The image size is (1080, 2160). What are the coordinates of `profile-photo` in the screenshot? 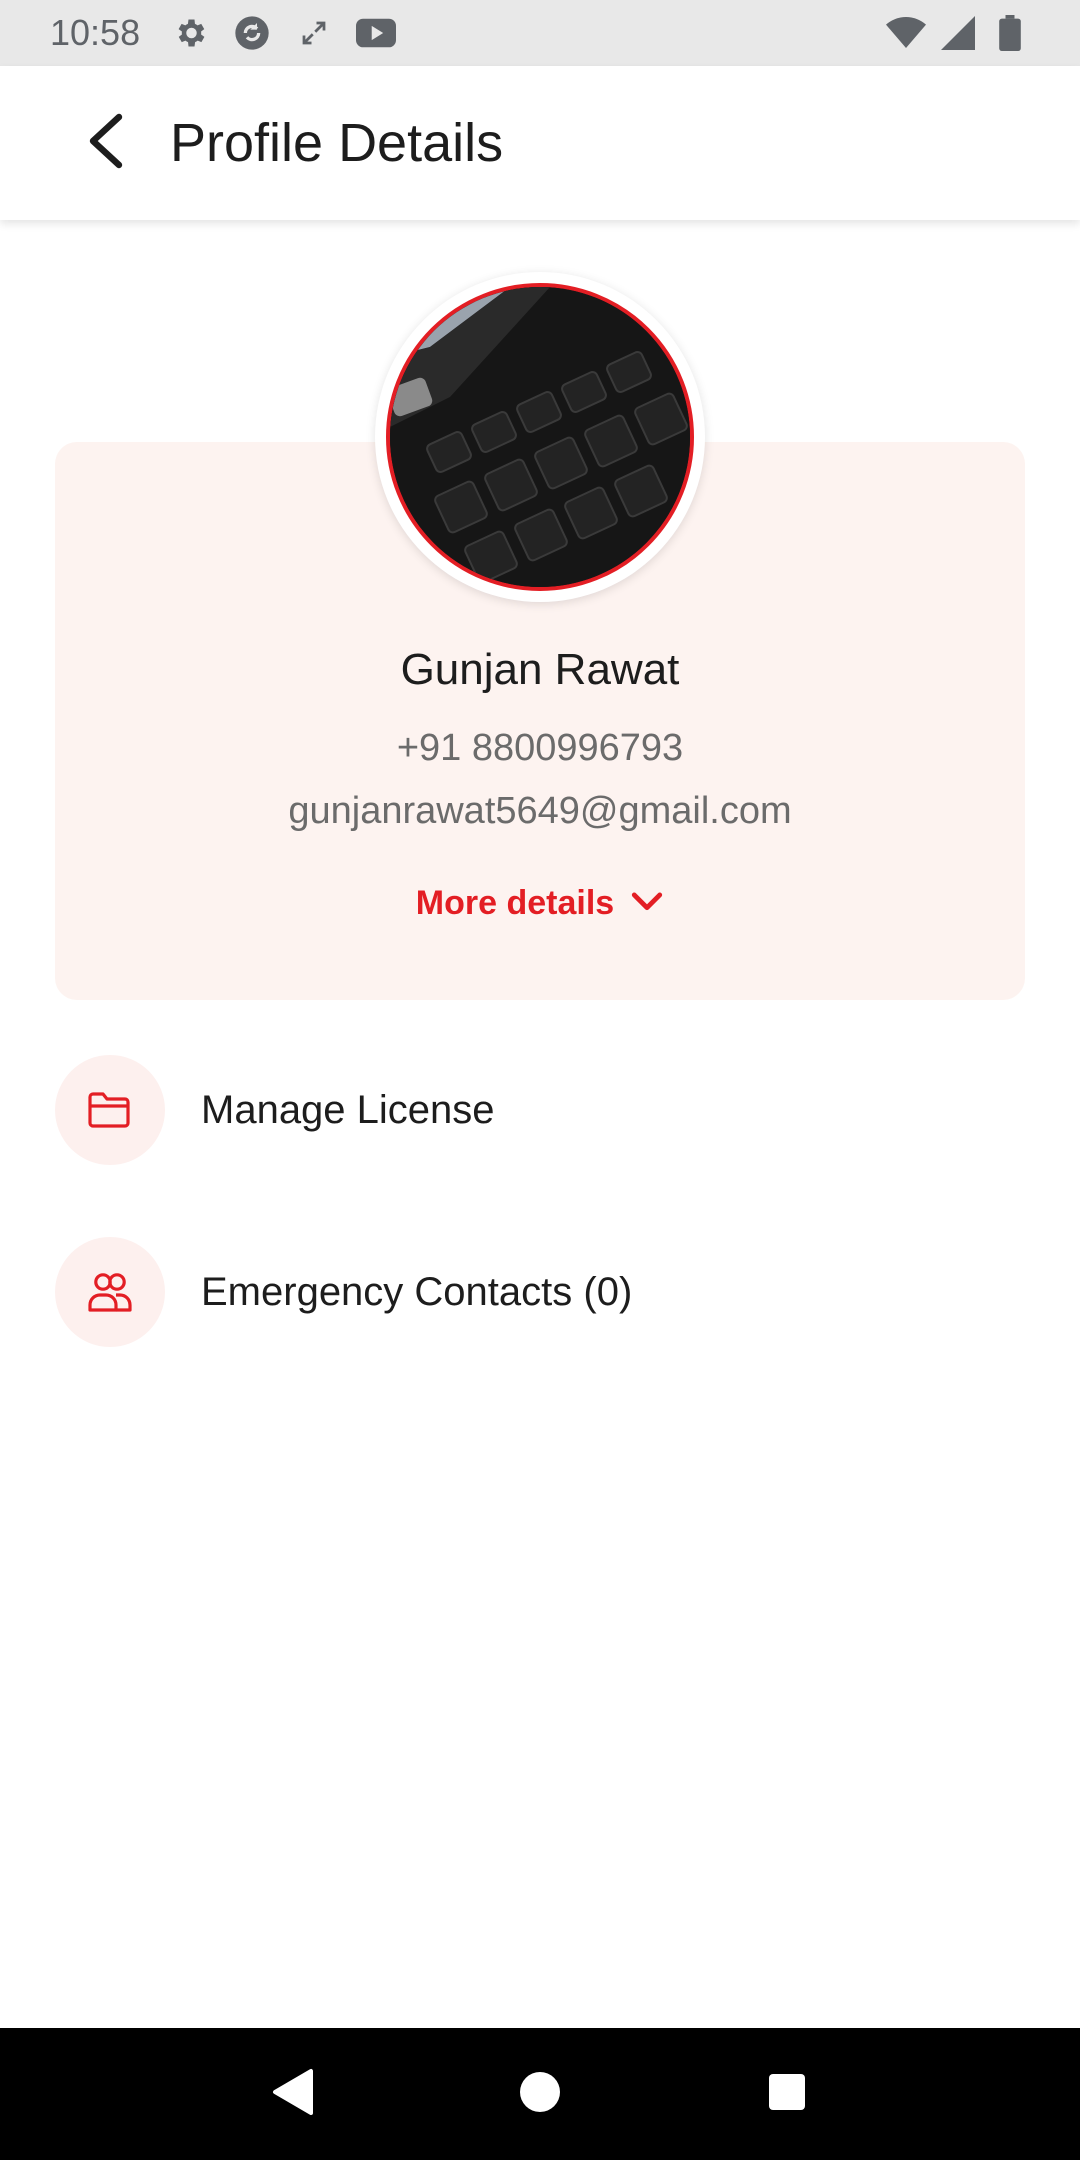 It's located at (540, 437).